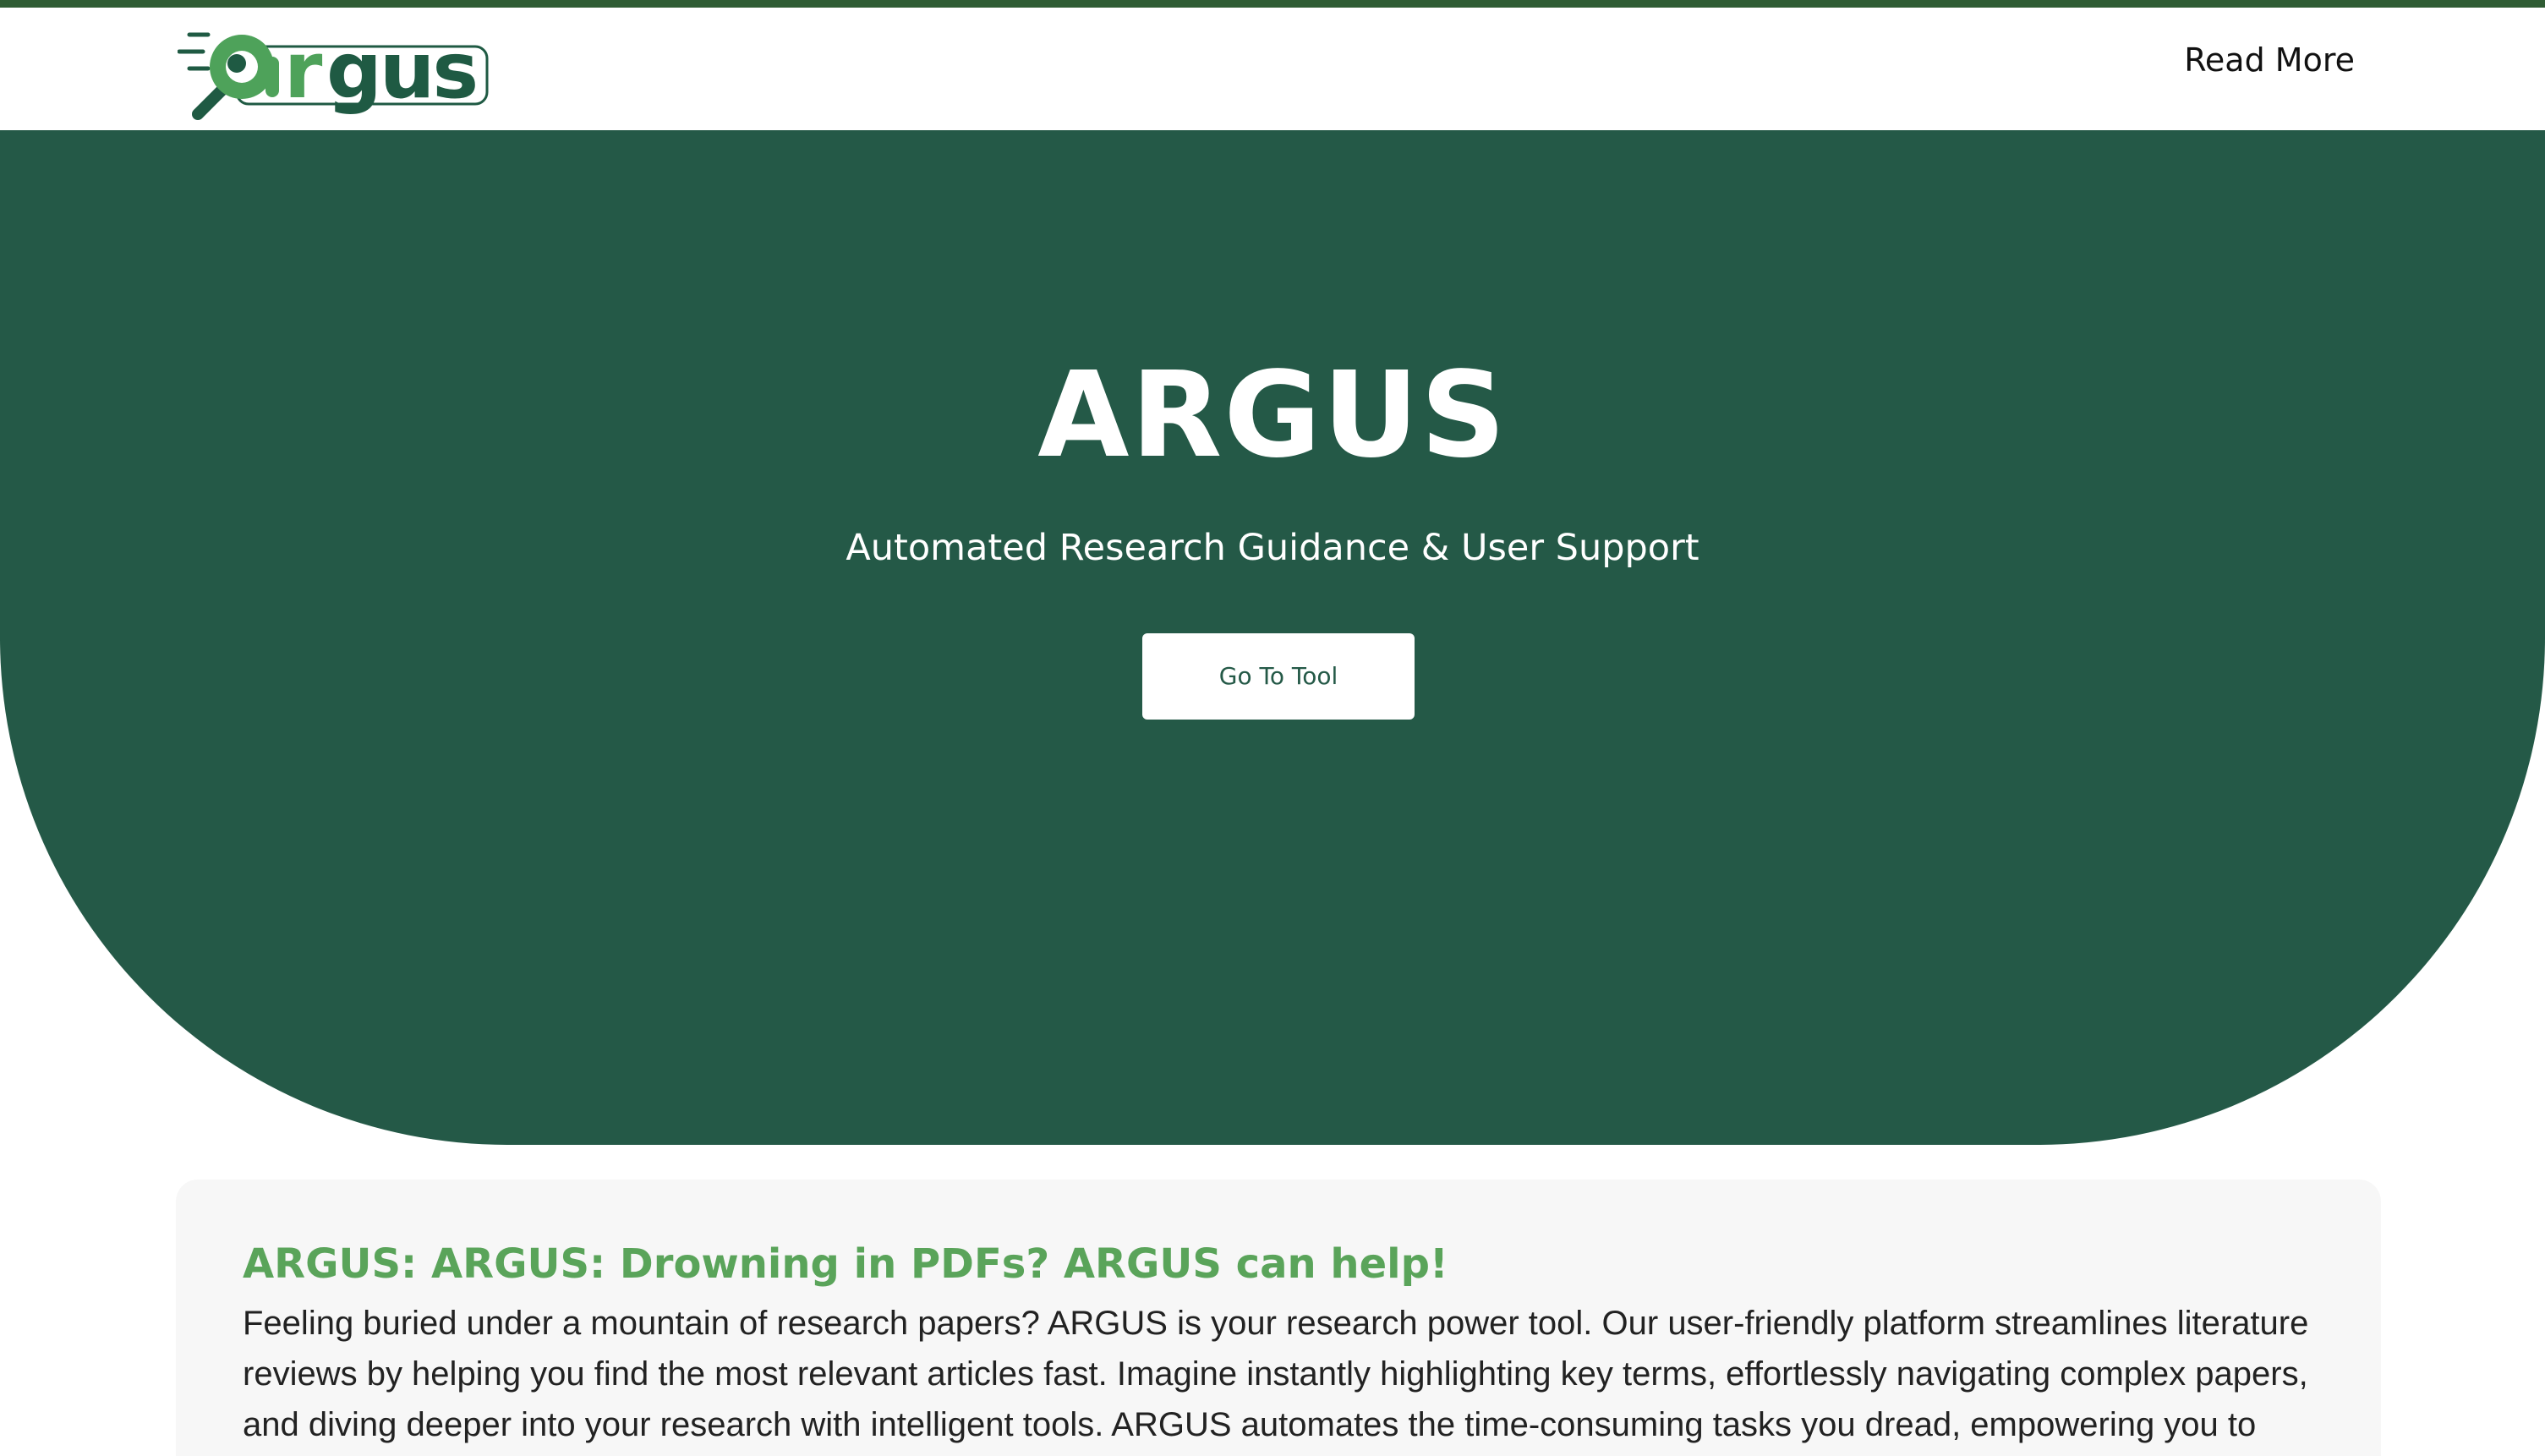 This screenshot has width=2545, height=1456. I want to click on speed-lines-icon, so click(194, 51).